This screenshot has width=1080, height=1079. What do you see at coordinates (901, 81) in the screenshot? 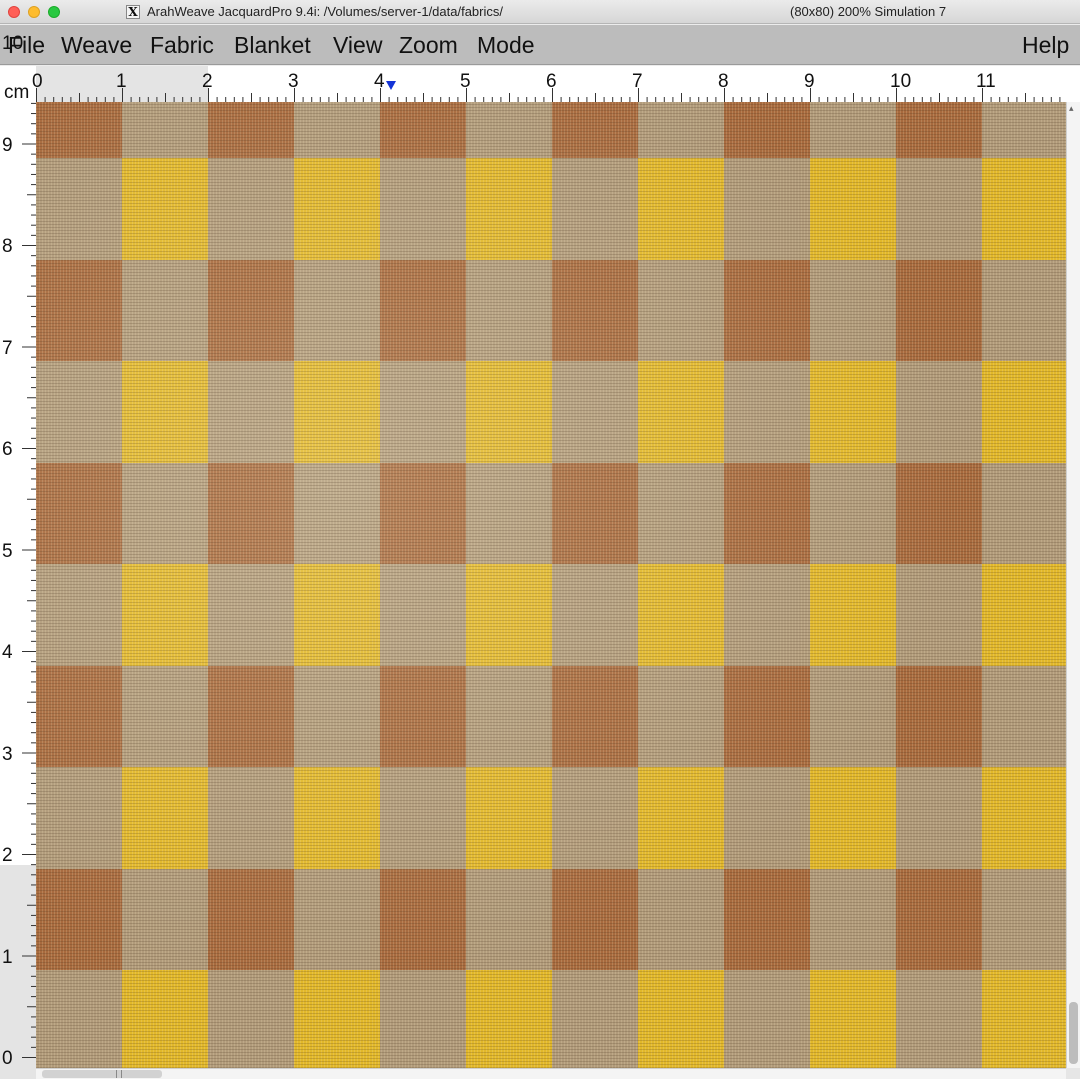
I see `ruler-top-label: 10` at bounding box center [901, 81].